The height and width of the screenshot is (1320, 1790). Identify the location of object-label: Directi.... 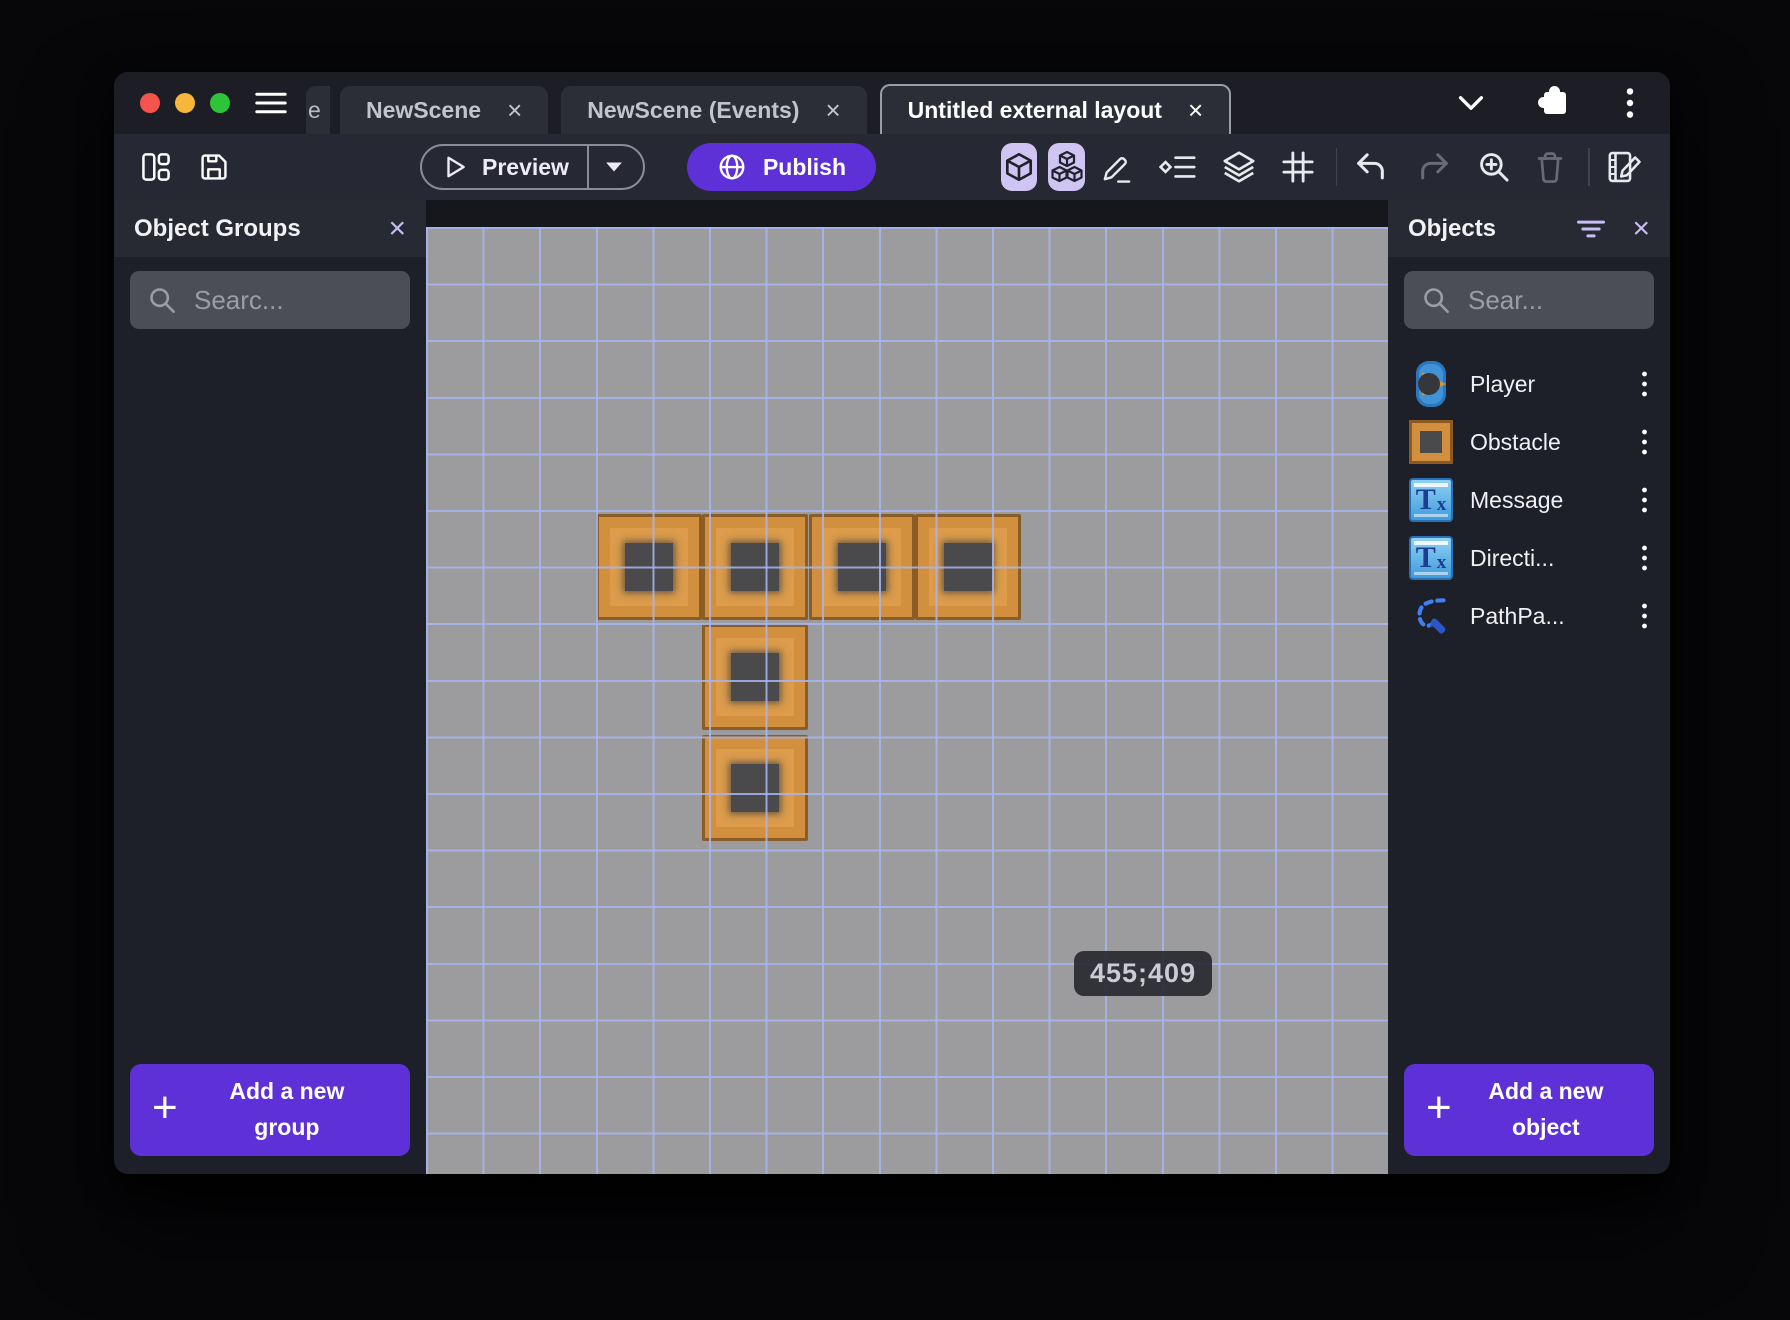
(1512, 557).